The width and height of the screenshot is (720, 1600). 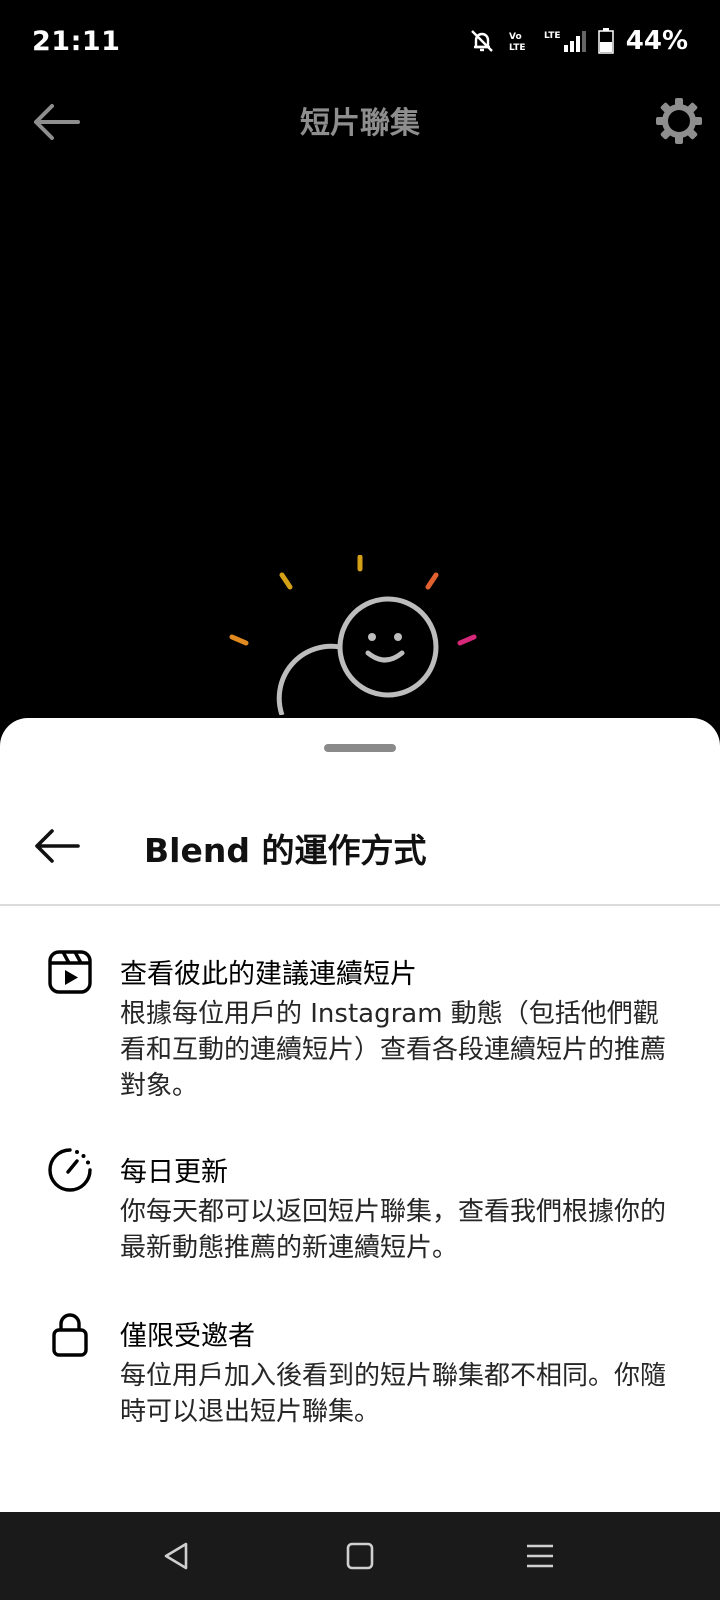 I want to click on feature-title: 每日更新, so click(x=174, y=1172).